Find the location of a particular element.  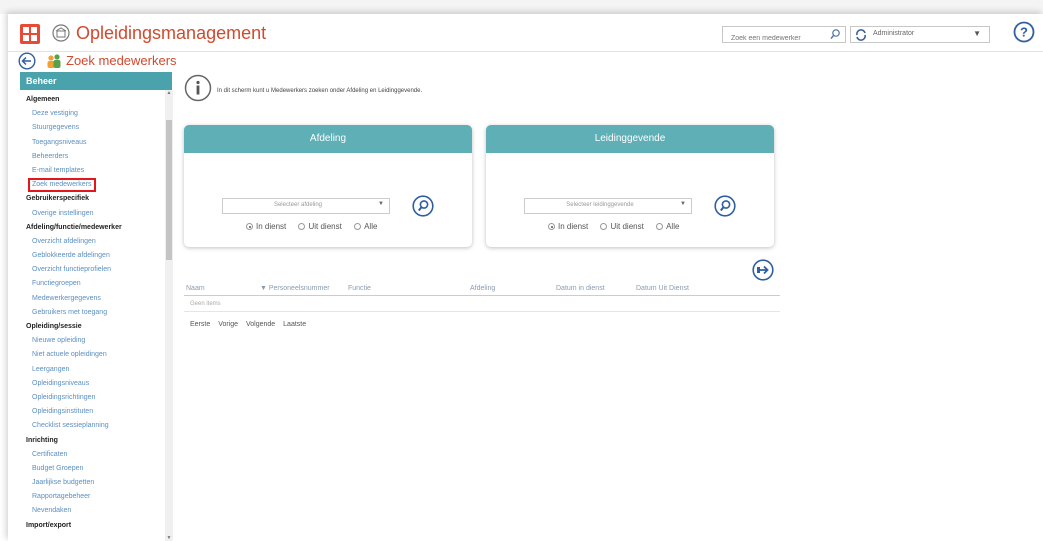

page-title: Zoek medewerkers is located at coordinates (121, 60).